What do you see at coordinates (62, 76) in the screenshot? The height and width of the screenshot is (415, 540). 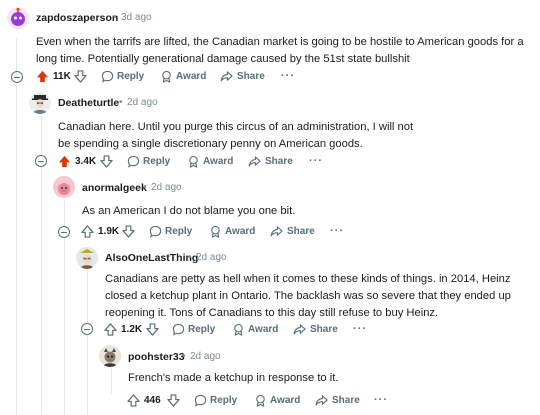 I see `vote-count: 11K` at bounding box center [62, 76].